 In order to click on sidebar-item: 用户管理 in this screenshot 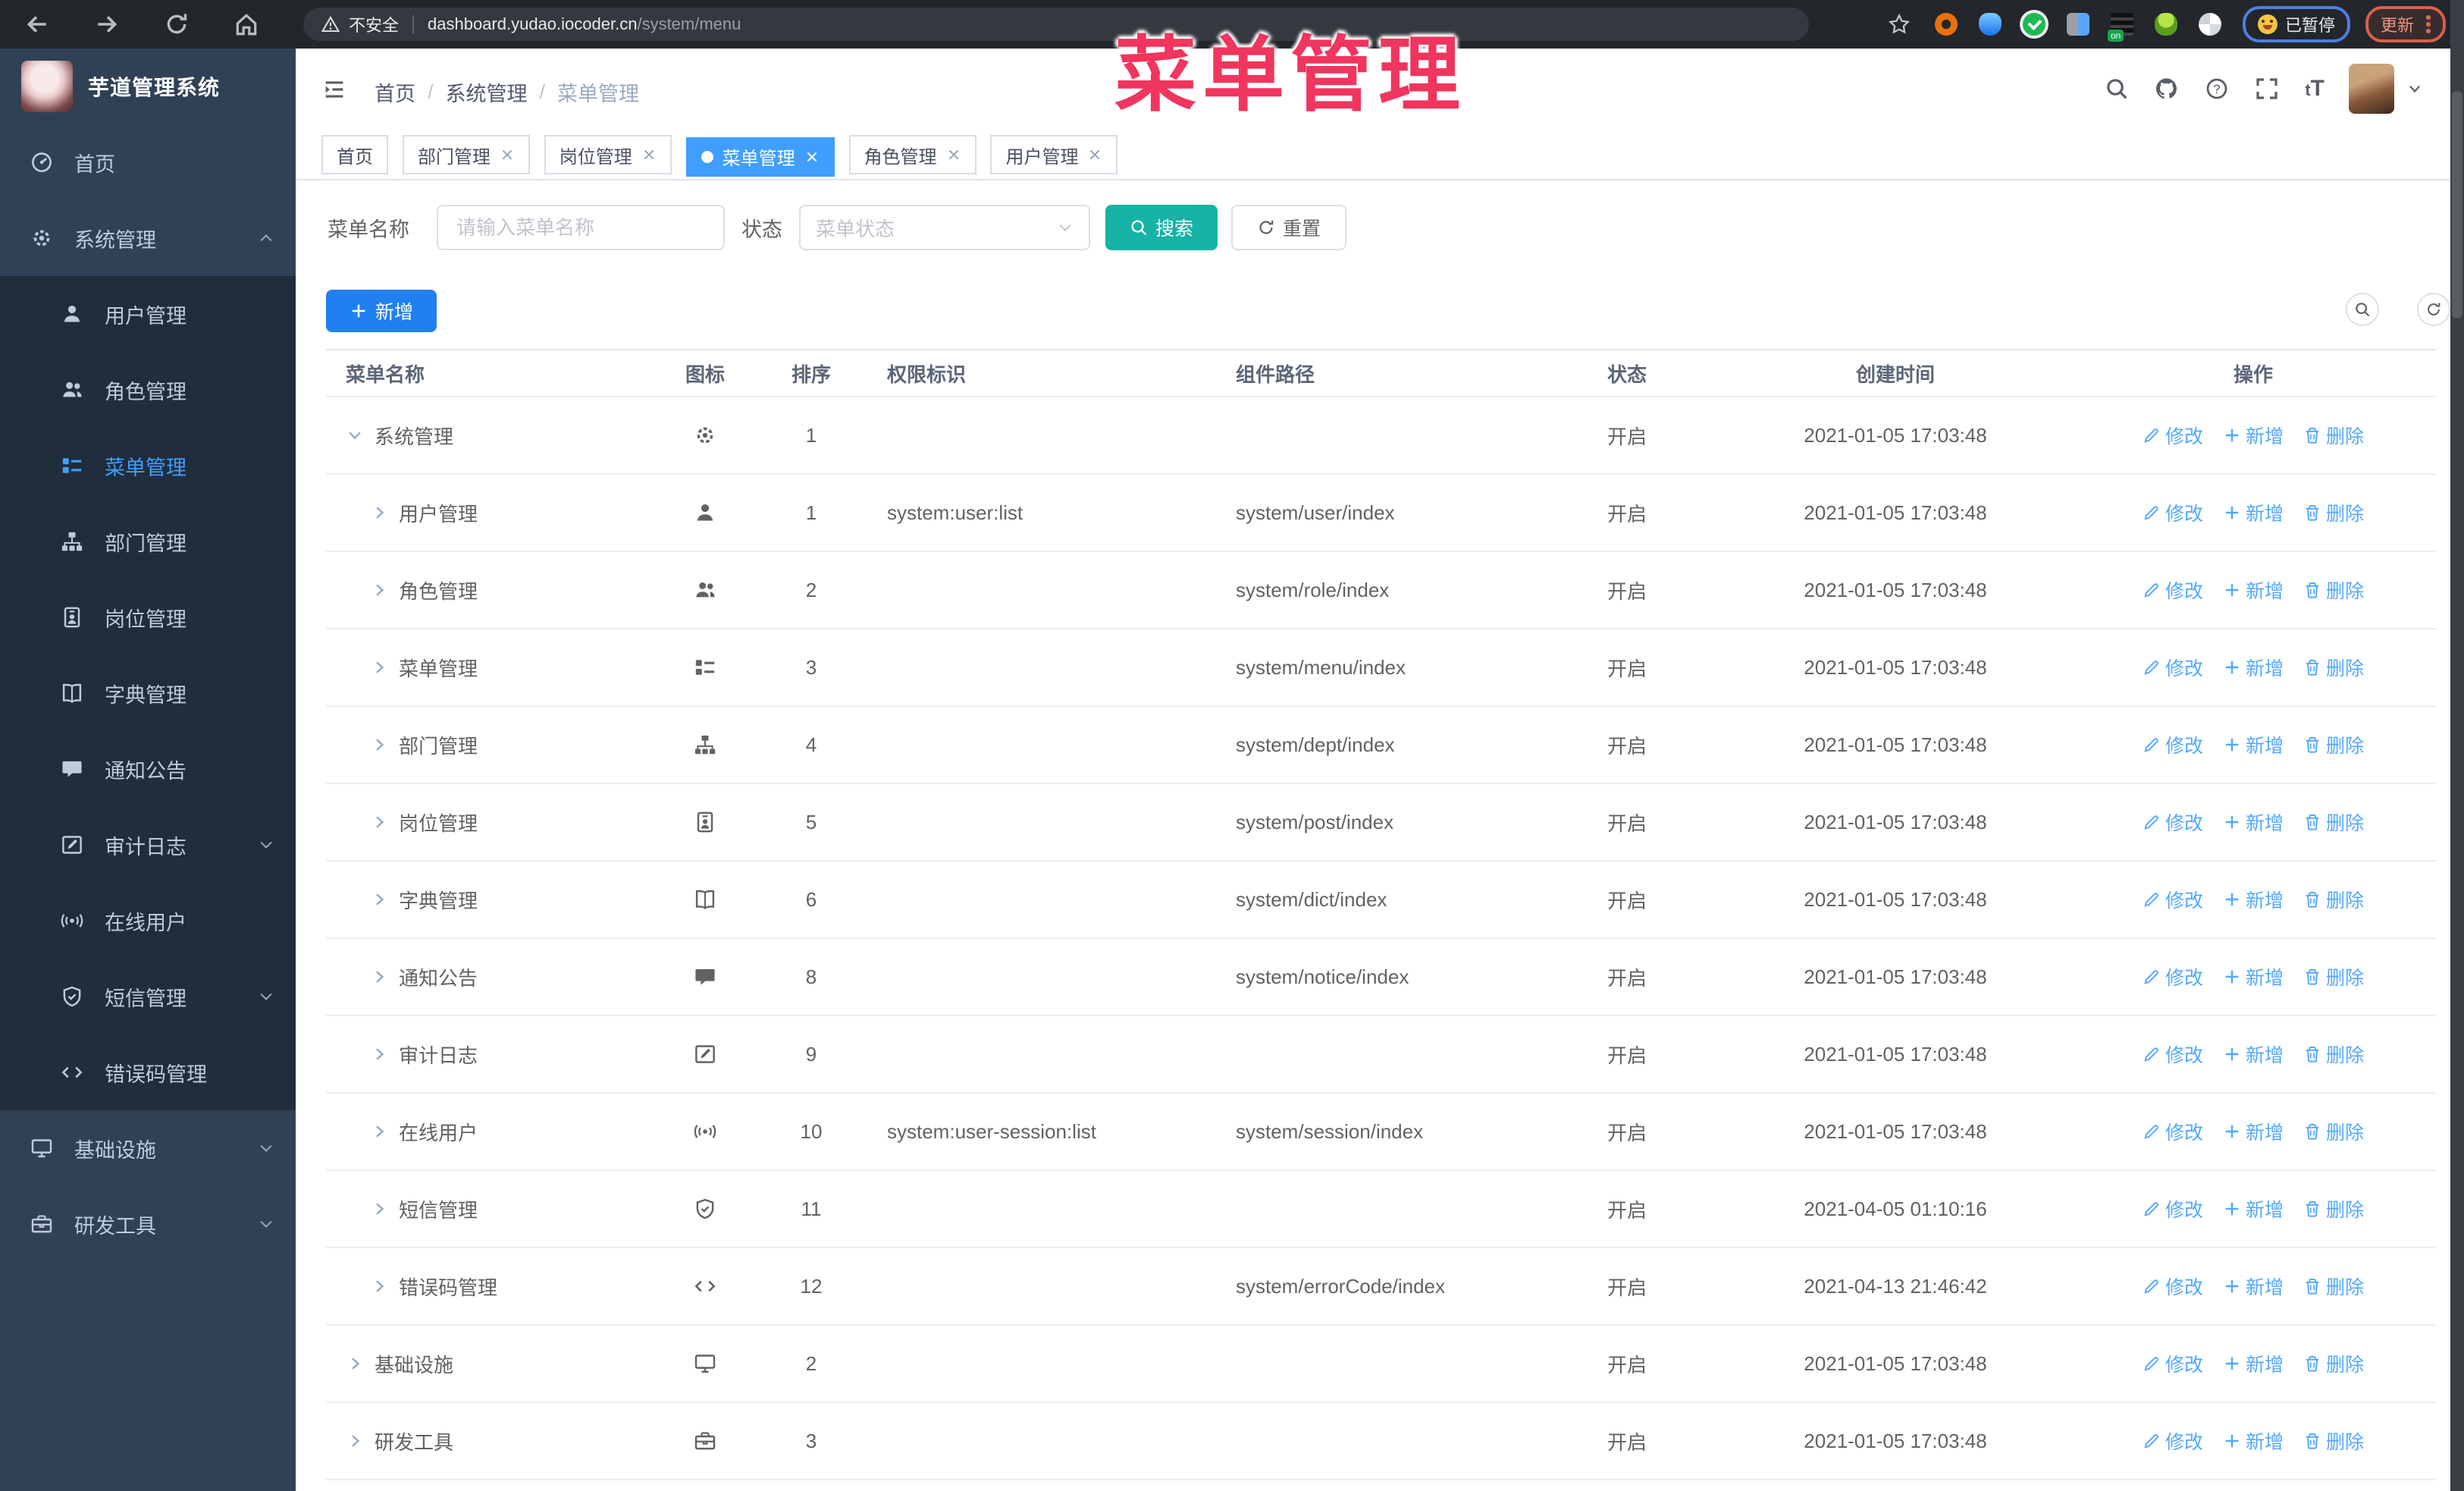, I will do `click(148, 314)`.